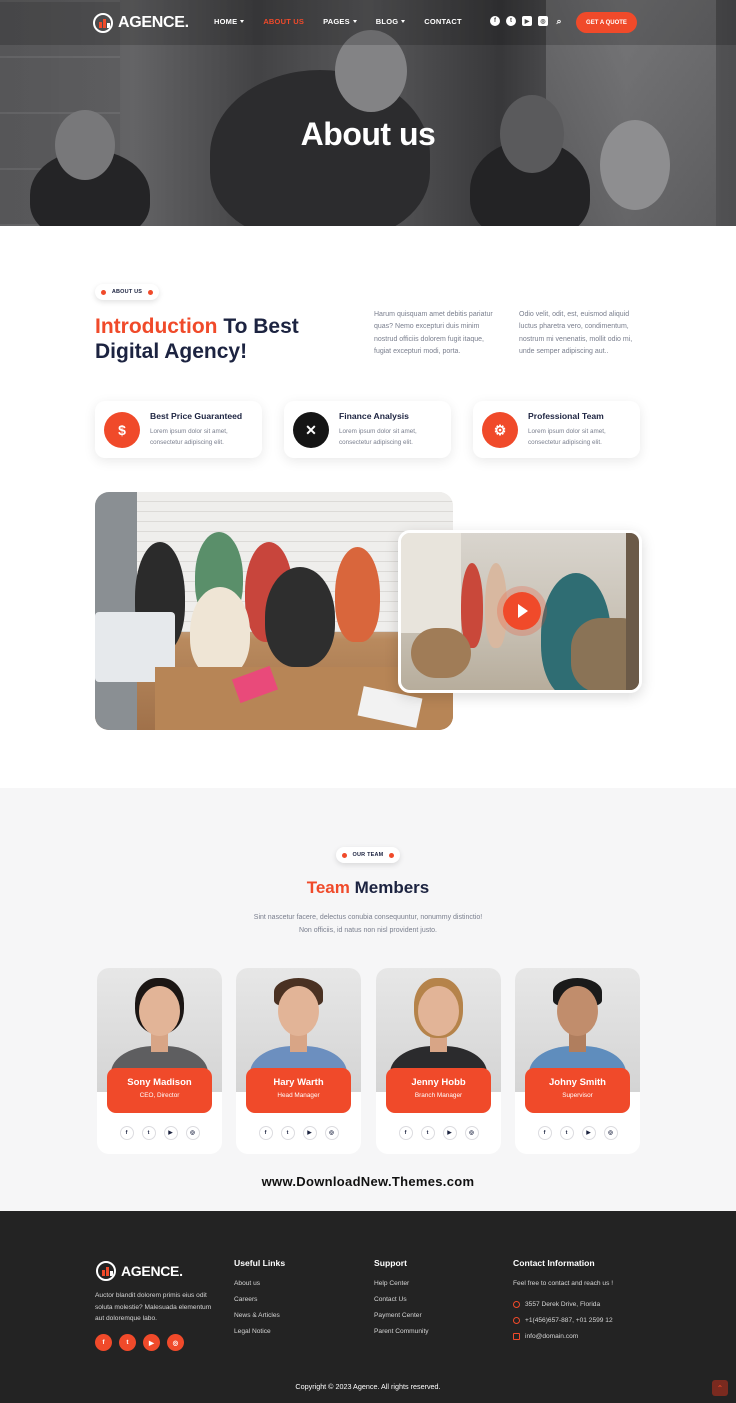 This screenshot has height=1403, width=736. I want to click on footer-link-careers: Careers, so click(245, 1299).